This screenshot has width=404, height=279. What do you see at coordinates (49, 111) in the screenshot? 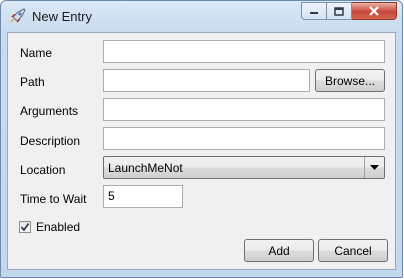
I see `arguments-label: Arguments` at bounding box center [49, 111].